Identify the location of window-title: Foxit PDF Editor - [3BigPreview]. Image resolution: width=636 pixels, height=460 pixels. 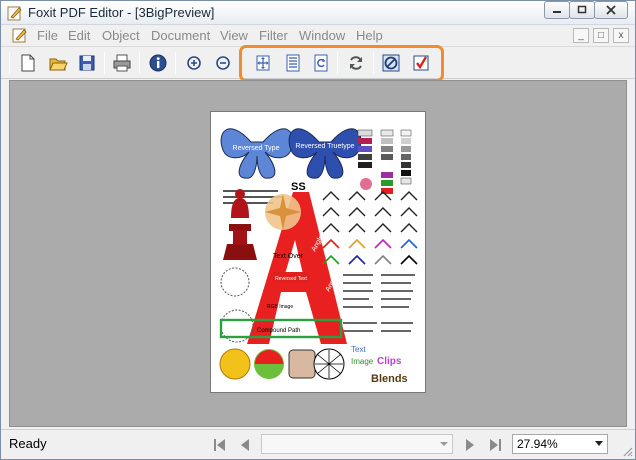
(121, 12).